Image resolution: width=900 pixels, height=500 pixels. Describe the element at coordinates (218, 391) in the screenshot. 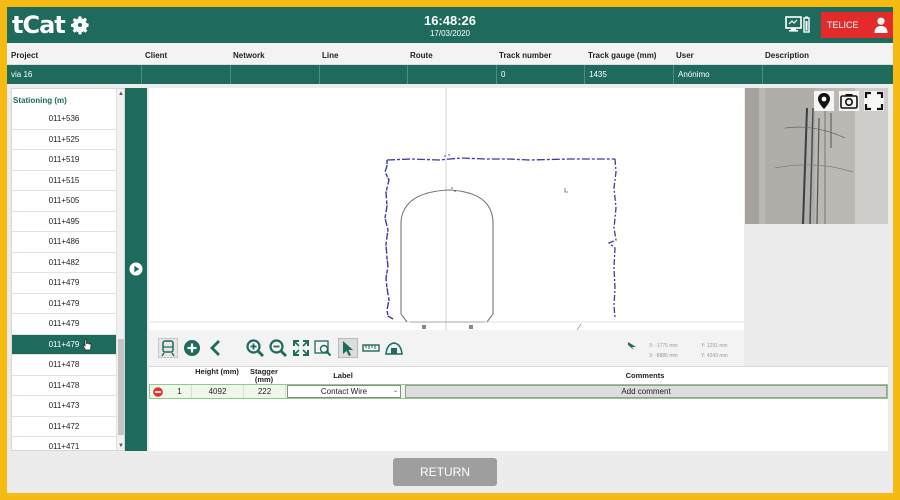

I see `row-height: 4092` at that location.